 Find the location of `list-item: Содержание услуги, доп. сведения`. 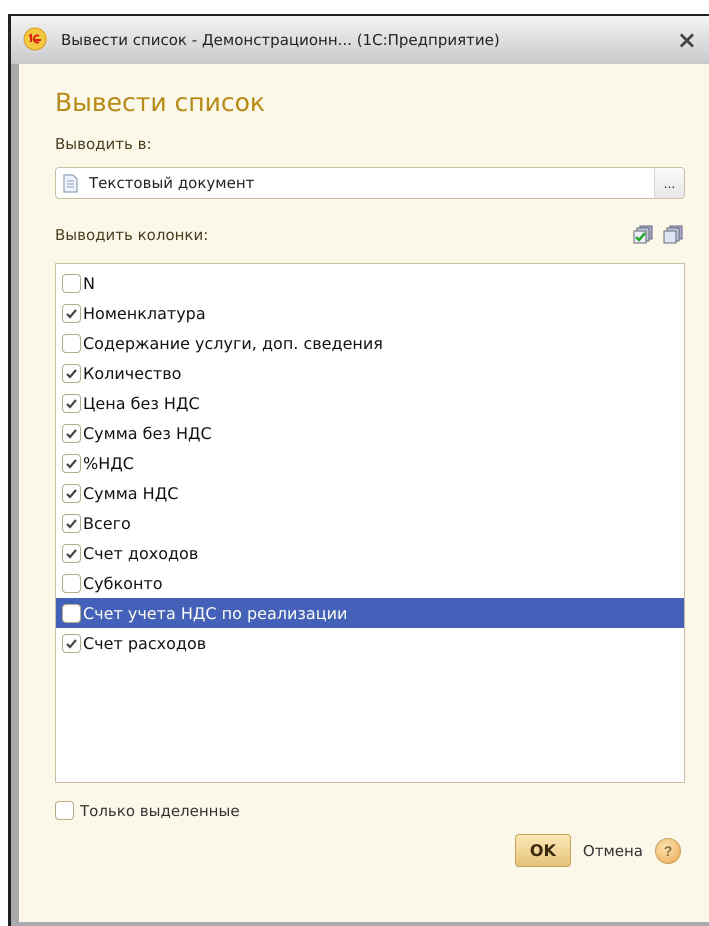

list-item: Содержание услуги, доп. сведения is located at coordinates (370, 343).